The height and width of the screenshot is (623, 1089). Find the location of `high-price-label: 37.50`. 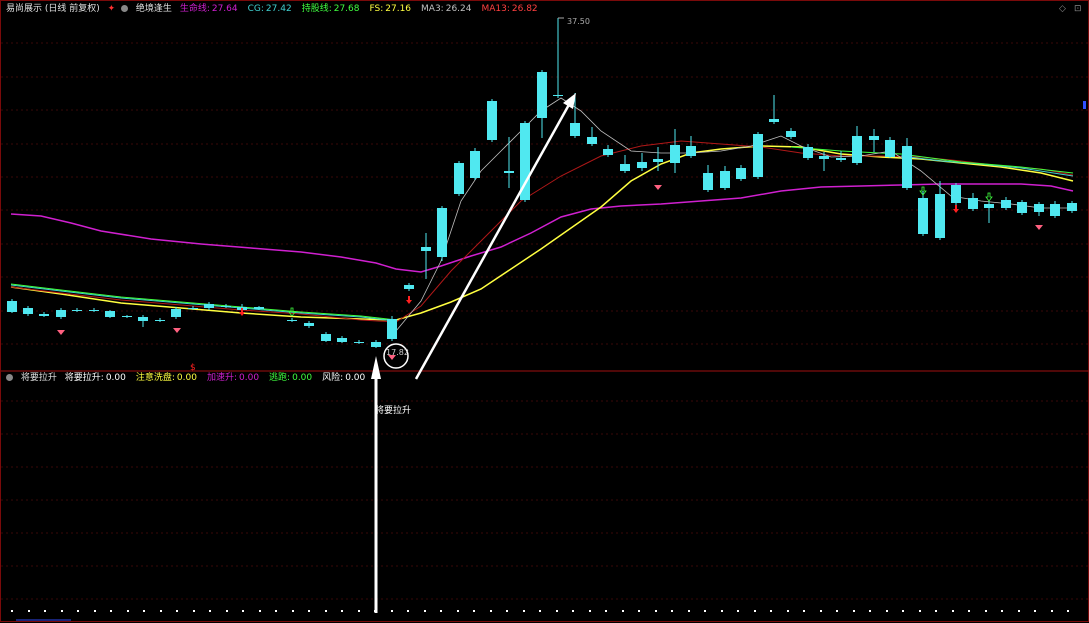

high-price-label: 37.50 is located at coordinates (578, 21).